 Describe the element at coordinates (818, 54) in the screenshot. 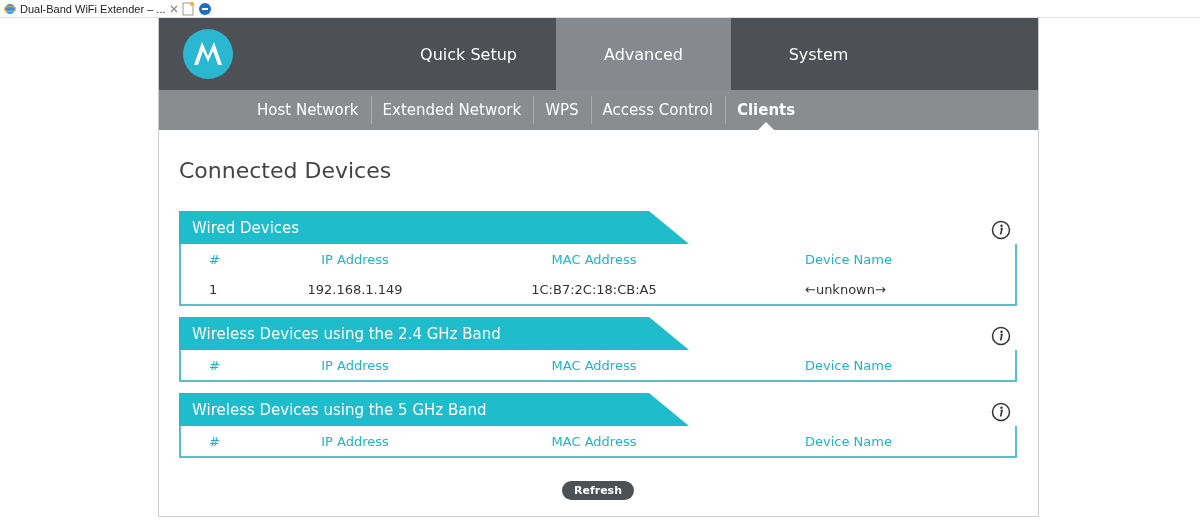

I see `nav-tab: System` at that location.